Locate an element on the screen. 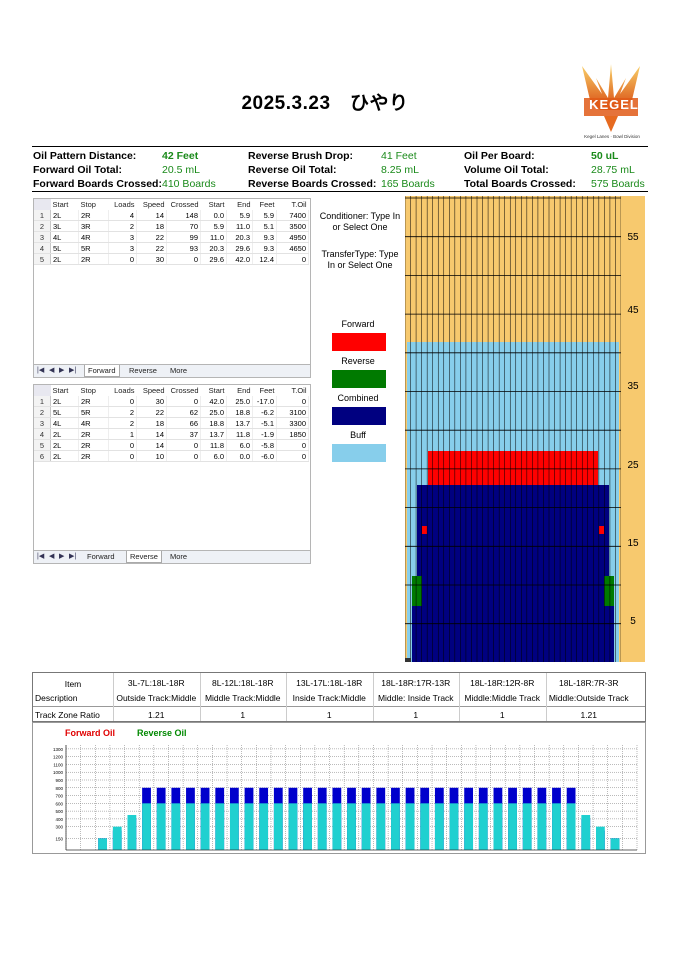 The image size is (680, 962). table-row: 6 2L 2R 0 10 0 6.0 0.0 -6.0 0 is located at coordinates (171, 456).